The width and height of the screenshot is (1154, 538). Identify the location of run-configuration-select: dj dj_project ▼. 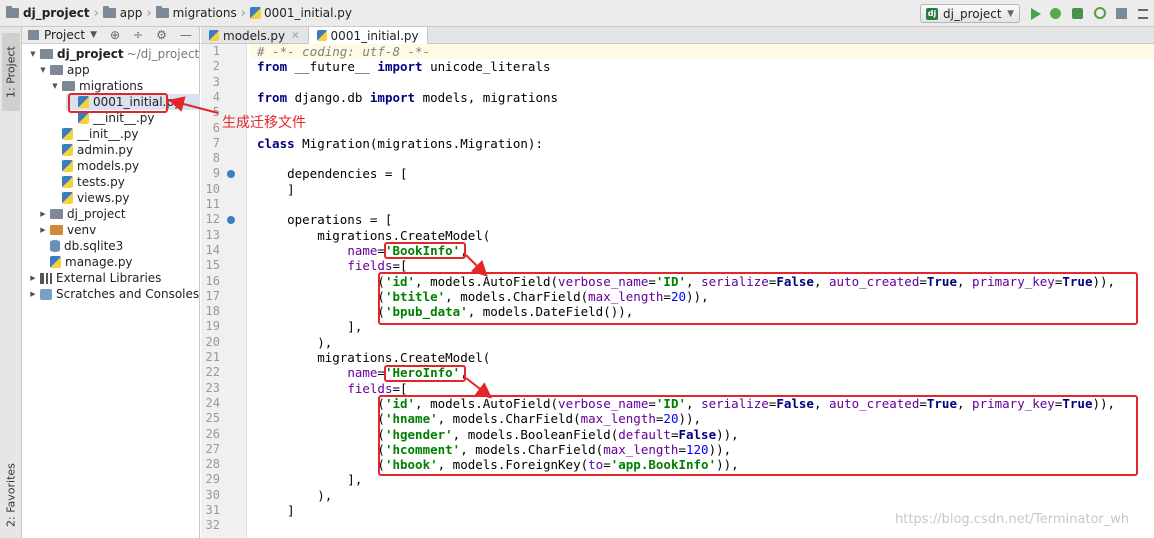
(970, 13).